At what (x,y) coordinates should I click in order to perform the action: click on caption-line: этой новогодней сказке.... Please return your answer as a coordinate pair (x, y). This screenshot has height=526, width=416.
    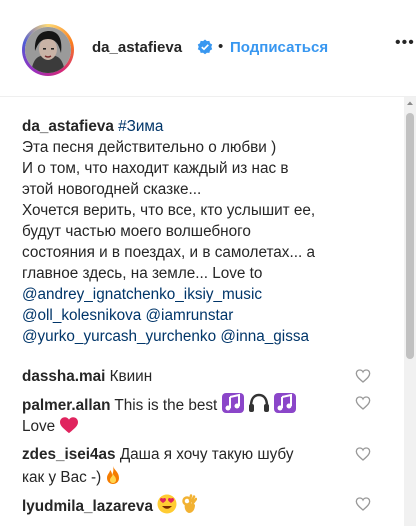
    Looking at the image, I should click on (112, 189).